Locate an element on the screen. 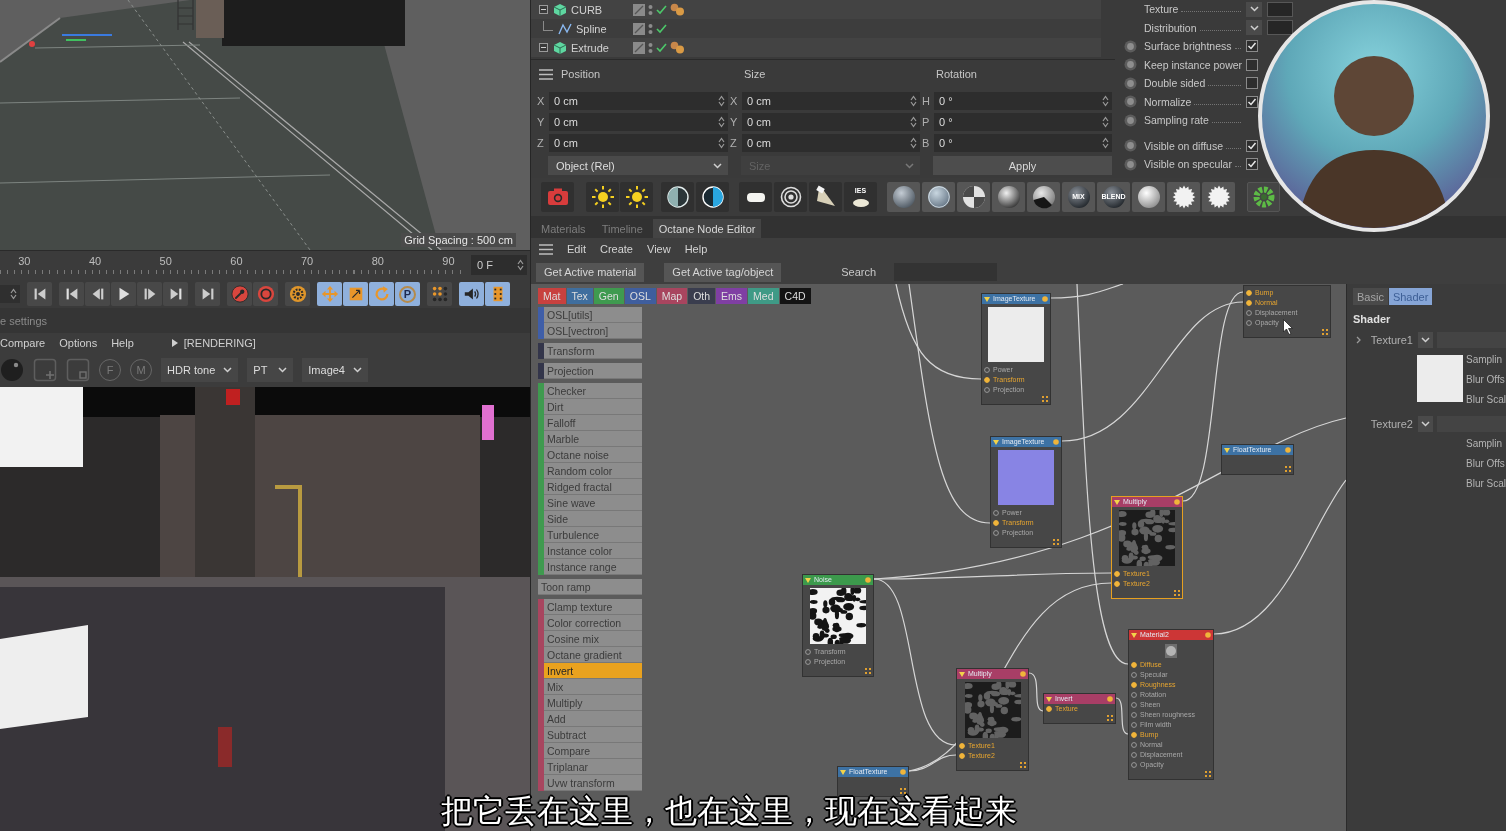 Image resolution: width=1506 pixels, height=831 pixels. first-frame-button is located at coordinates (71, 294).